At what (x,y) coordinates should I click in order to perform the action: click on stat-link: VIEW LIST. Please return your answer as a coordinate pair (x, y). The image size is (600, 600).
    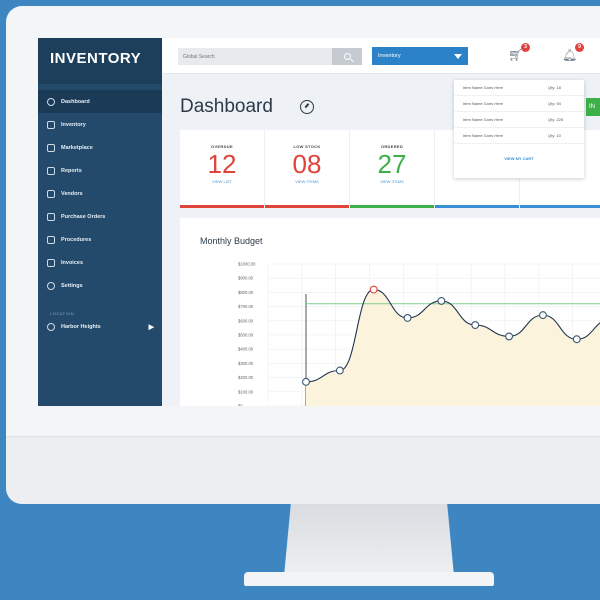
    Looking at the image, I should click on (222, 181).